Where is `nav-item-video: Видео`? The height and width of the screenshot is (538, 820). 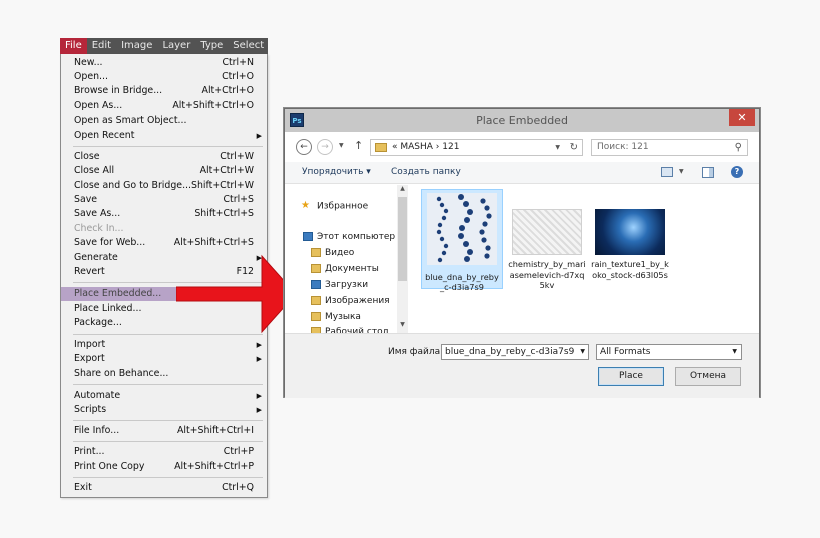 nav-item-video: Видео is located at coordinates (332, 253).